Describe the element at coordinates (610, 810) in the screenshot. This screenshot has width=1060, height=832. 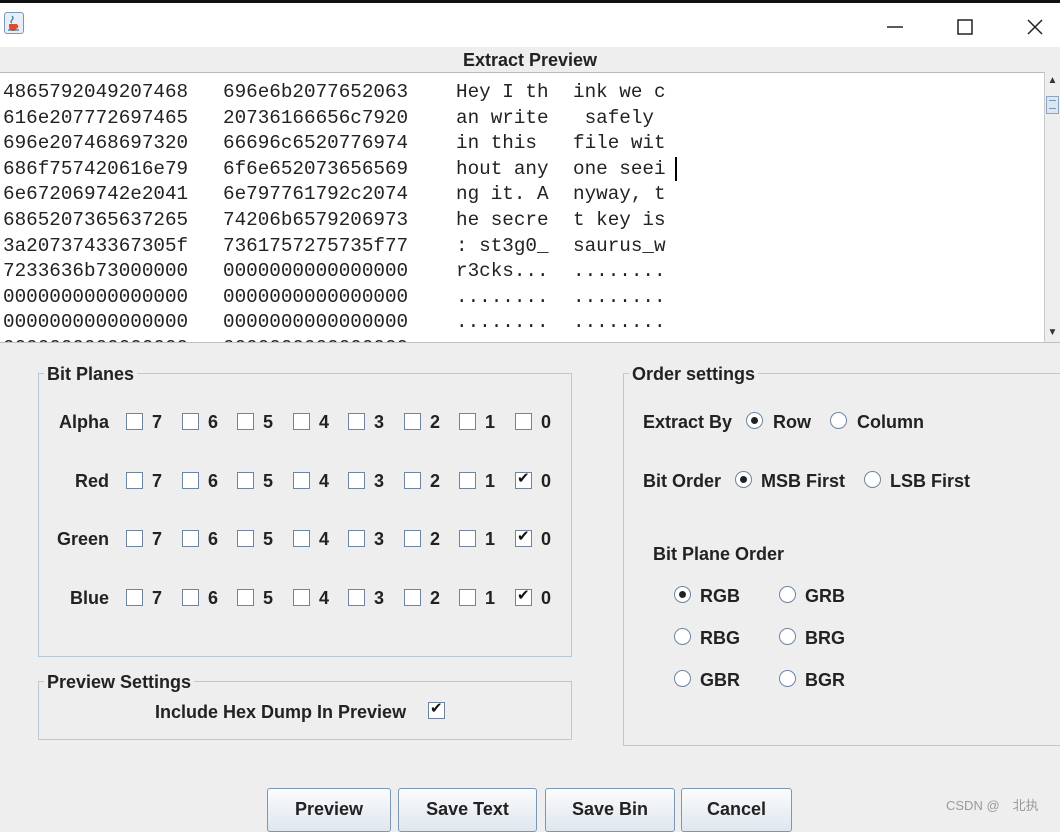
I see `save-bin-button: Save Bin` at that location.